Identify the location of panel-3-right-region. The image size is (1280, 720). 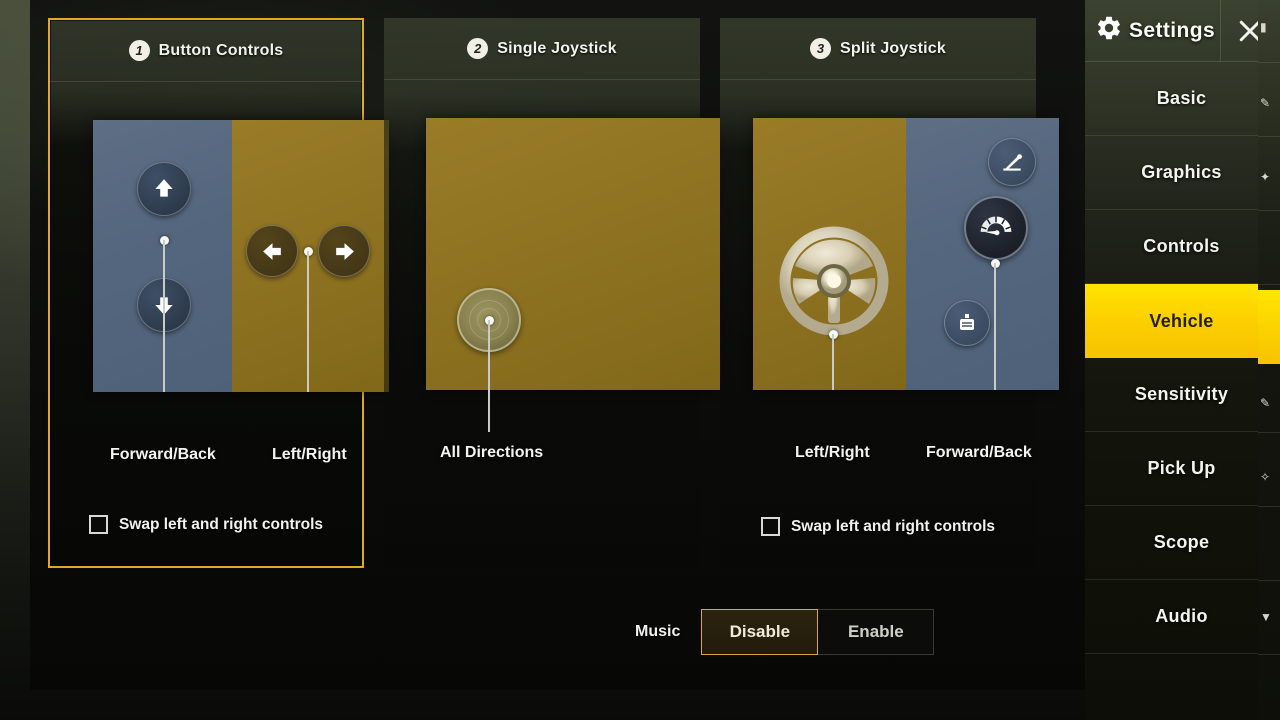
(982, 254).